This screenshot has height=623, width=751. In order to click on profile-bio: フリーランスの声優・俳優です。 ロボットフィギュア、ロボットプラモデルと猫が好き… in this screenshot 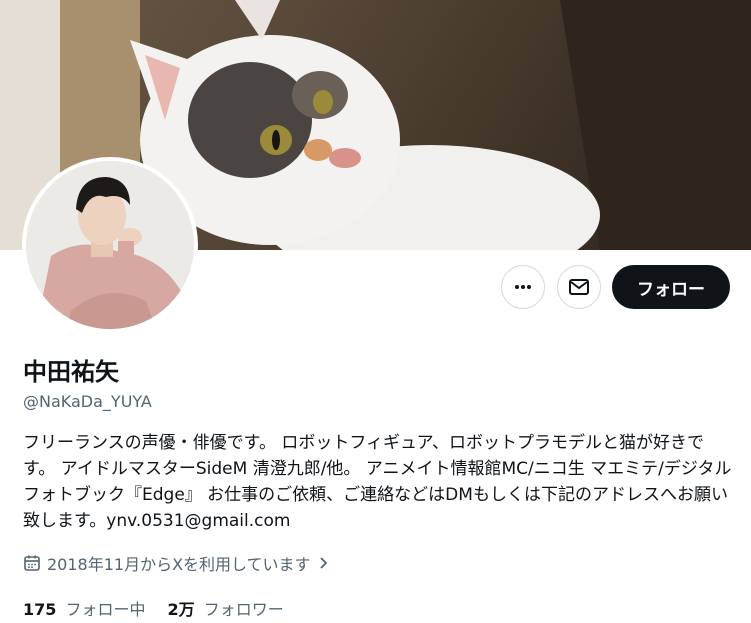, I will do `click(377, 482)`.